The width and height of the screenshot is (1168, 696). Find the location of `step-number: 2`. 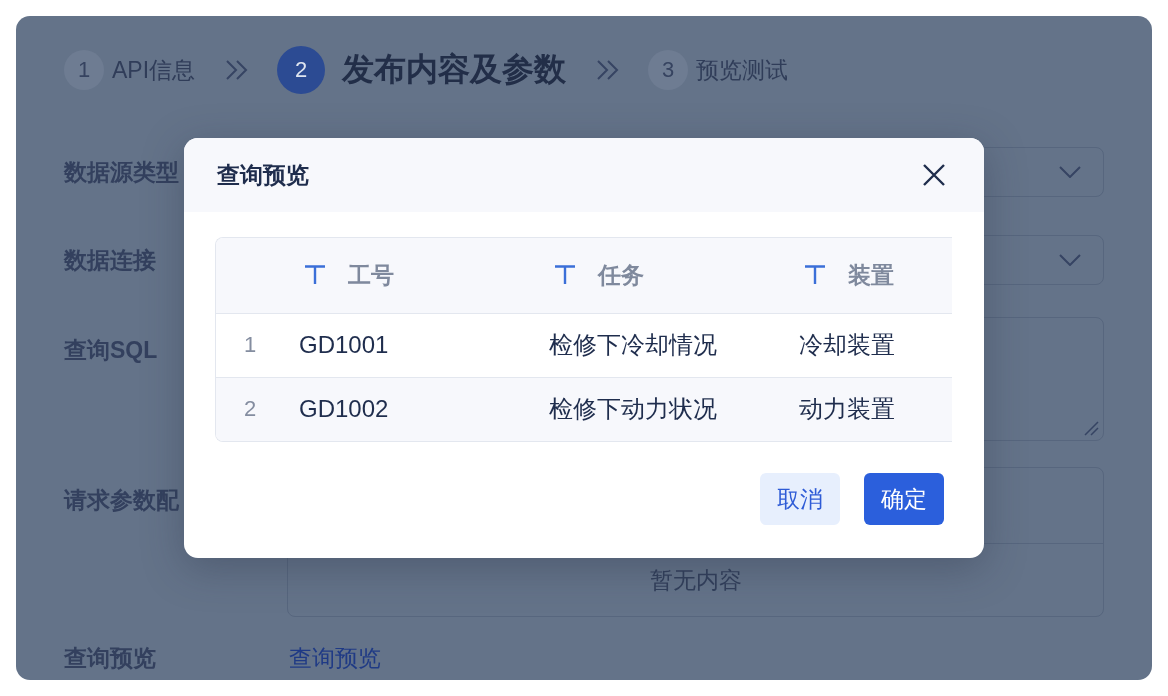

step-number: 2 is located at coordinates (301, 70).